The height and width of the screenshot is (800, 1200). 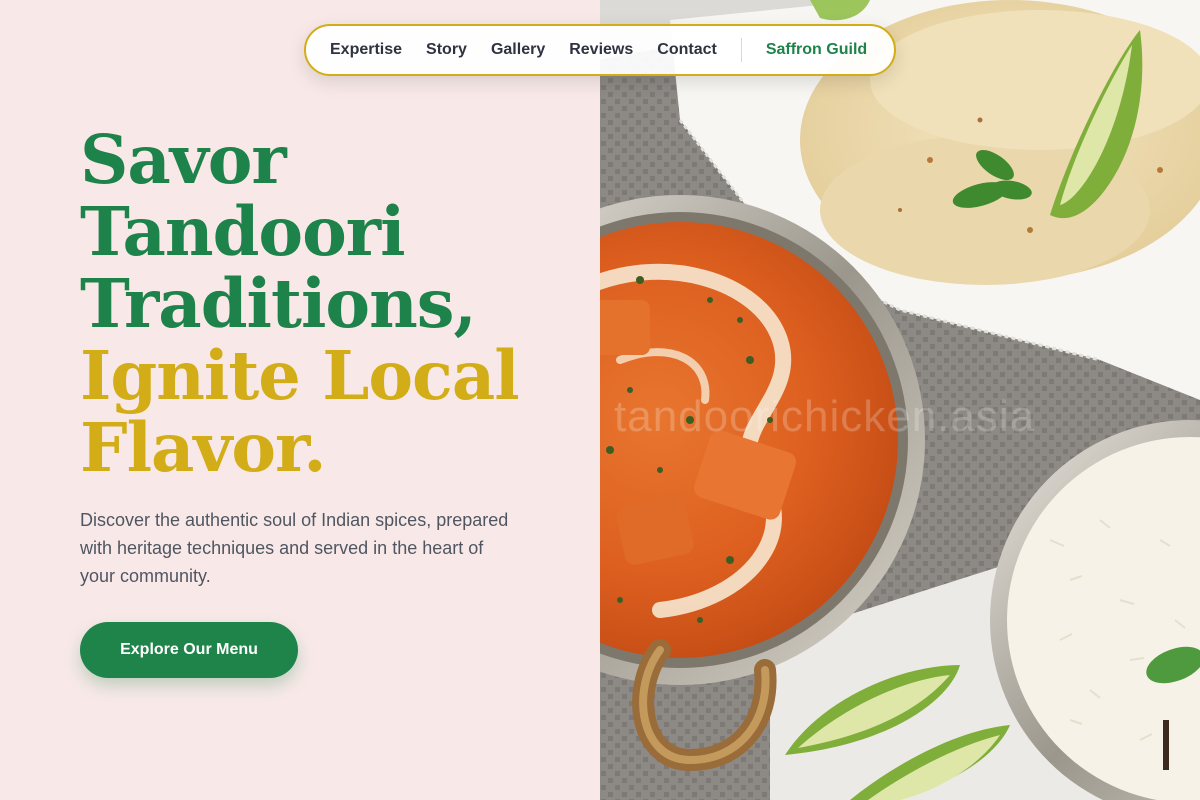 I want to click on nav-link-gallery: Gallery, so click(x=518, y=50).